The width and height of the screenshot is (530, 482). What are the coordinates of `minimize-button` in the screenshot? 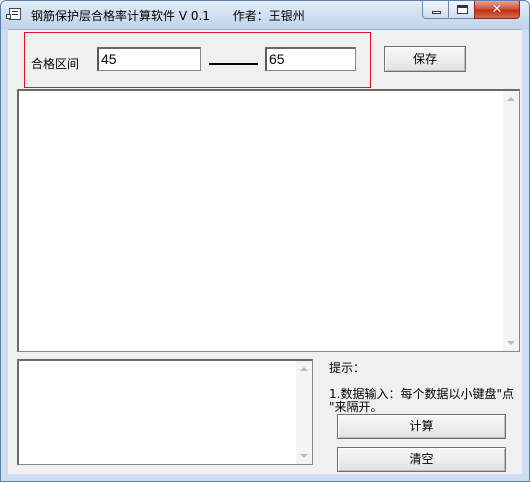 It's located at (435, 10).